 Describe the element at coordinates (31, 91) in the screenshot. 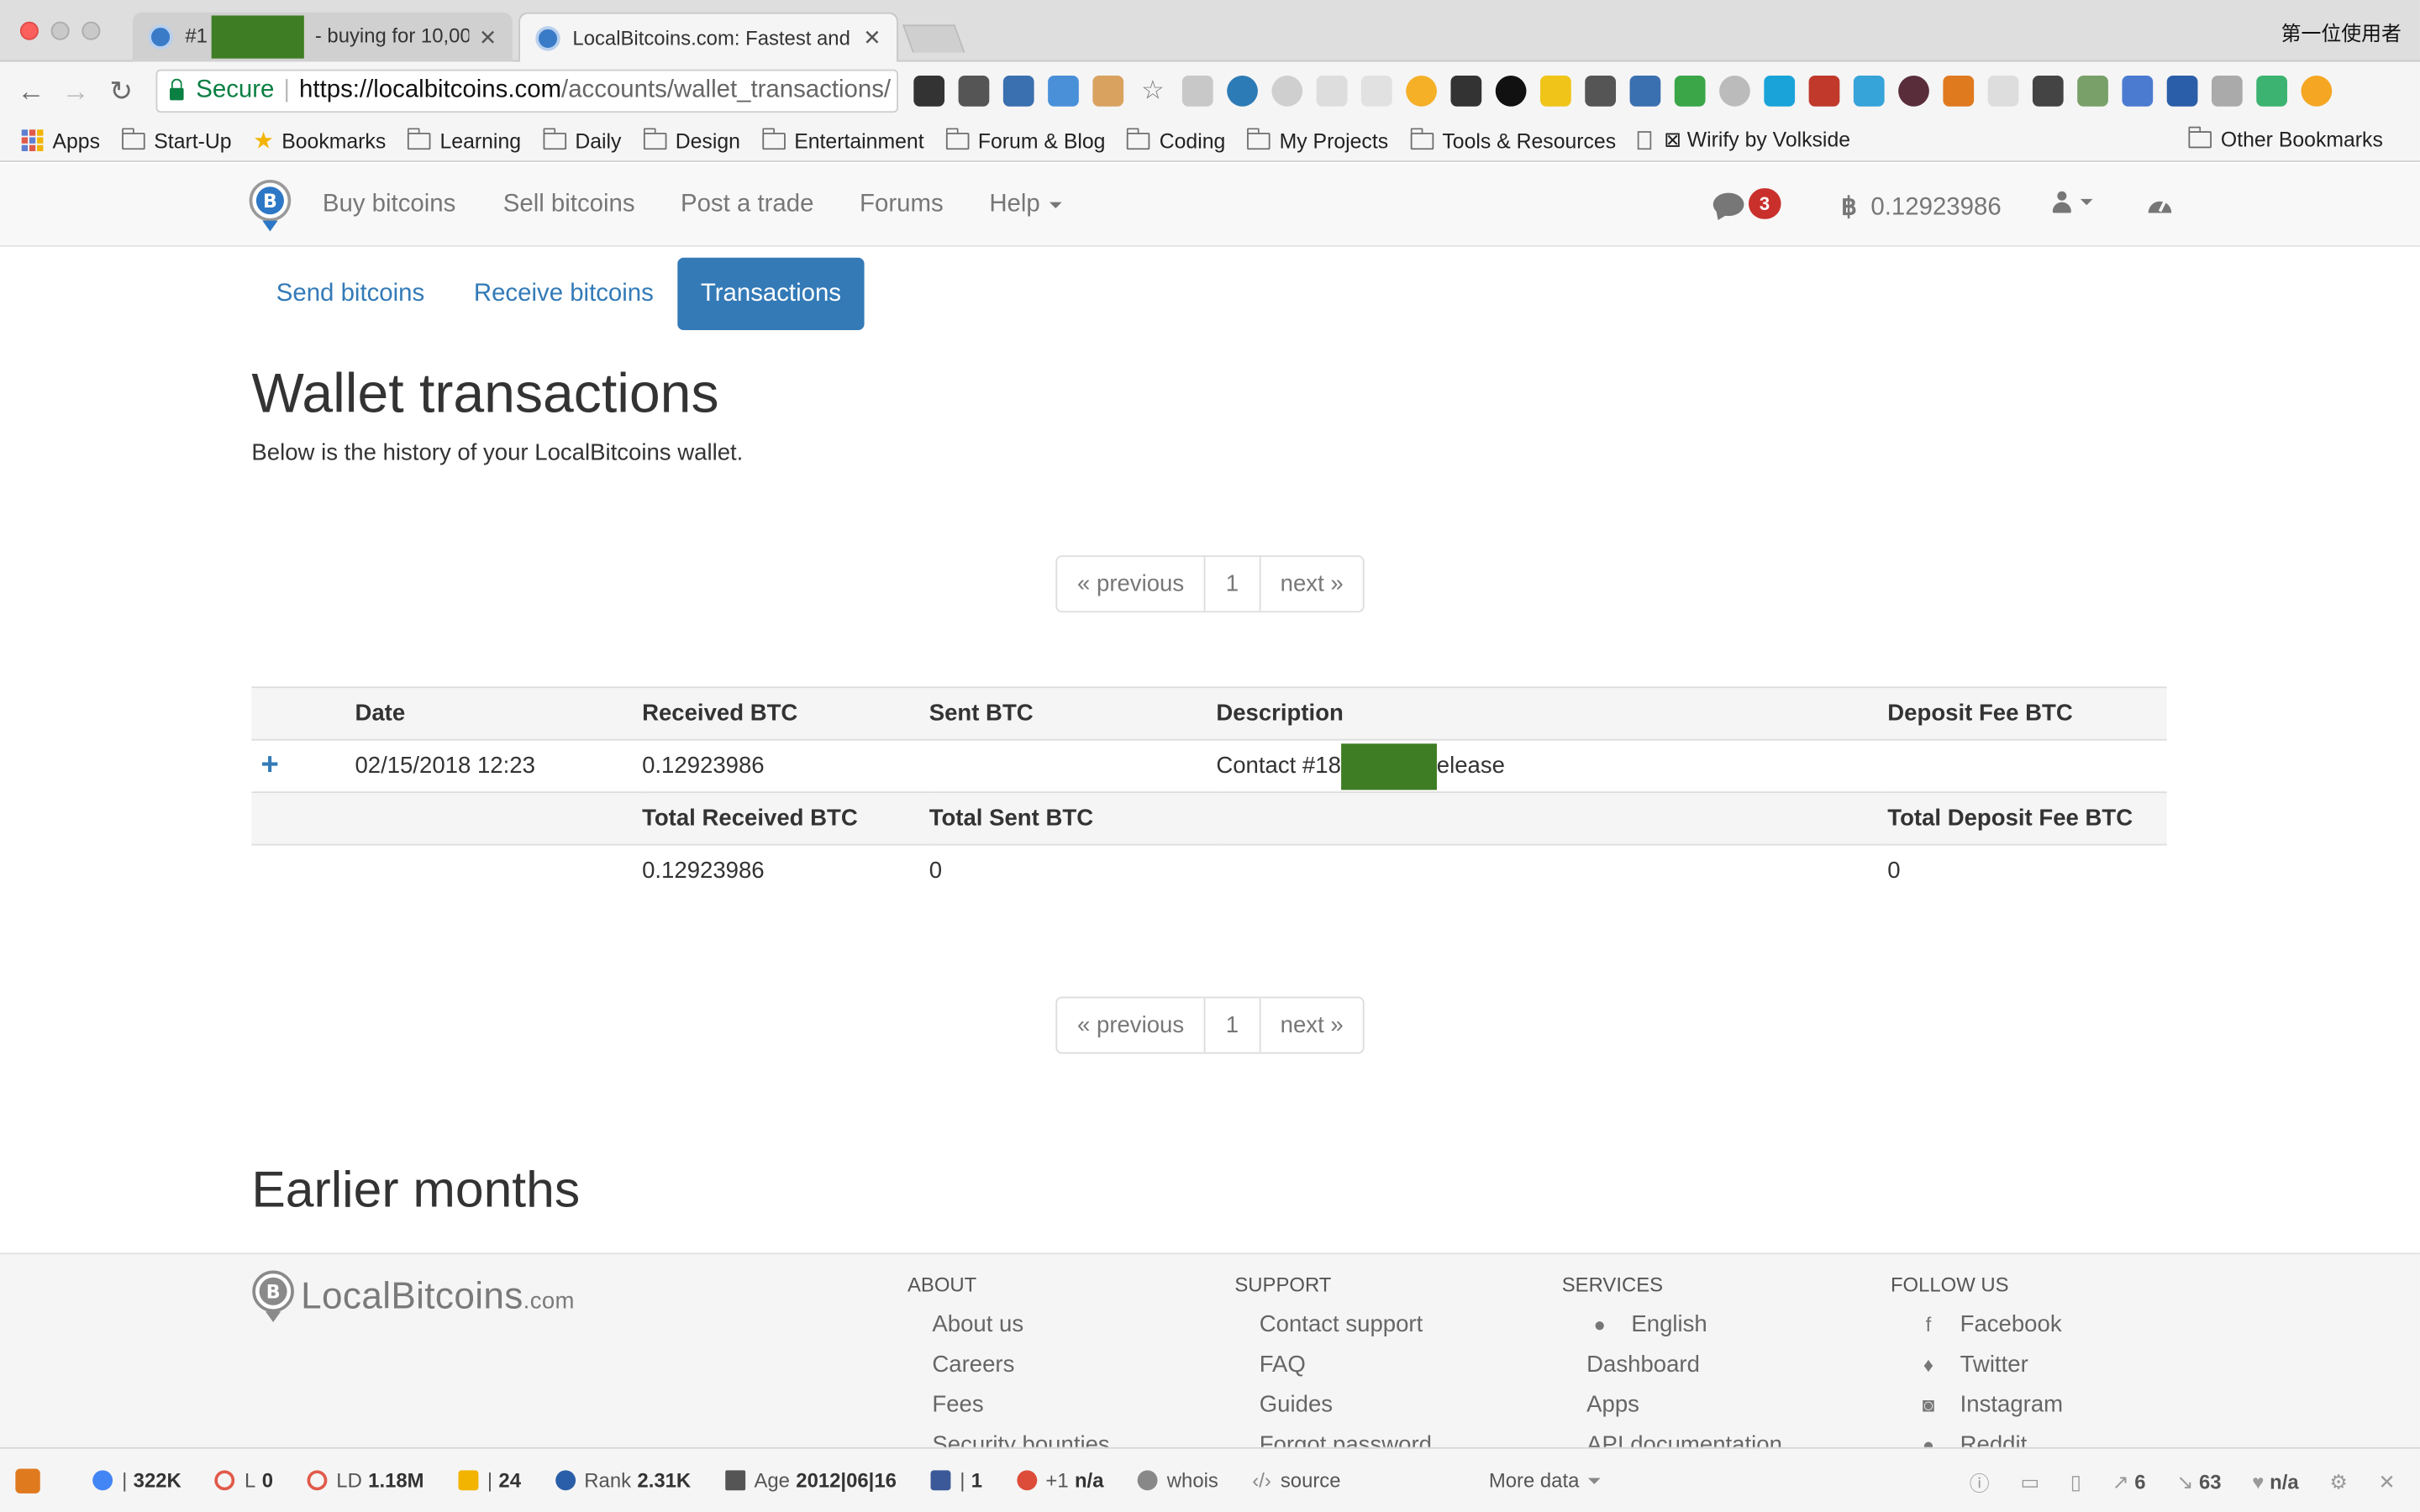

I see `back-arrow-icon: ←` at that location.